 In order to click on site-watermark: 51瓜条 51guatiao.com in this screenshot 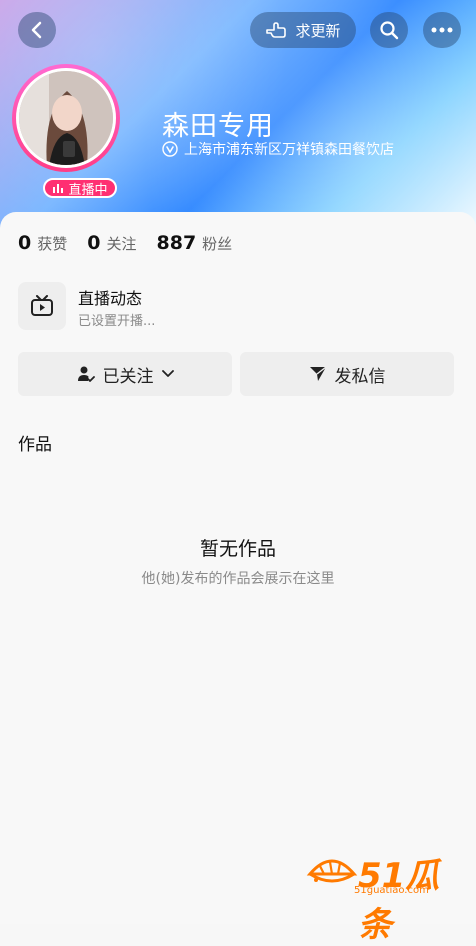, I will do `click(386, 896)`.